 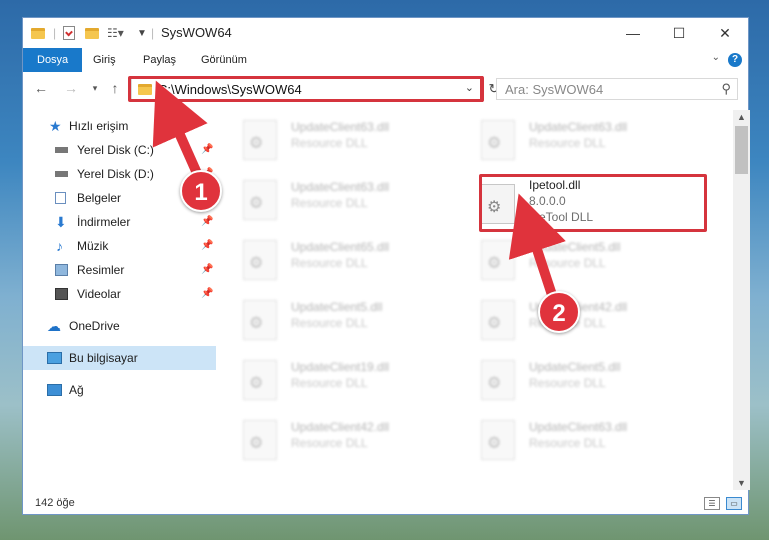 I want to click on callout-badge-1: 1, so click(x=201, y=191).